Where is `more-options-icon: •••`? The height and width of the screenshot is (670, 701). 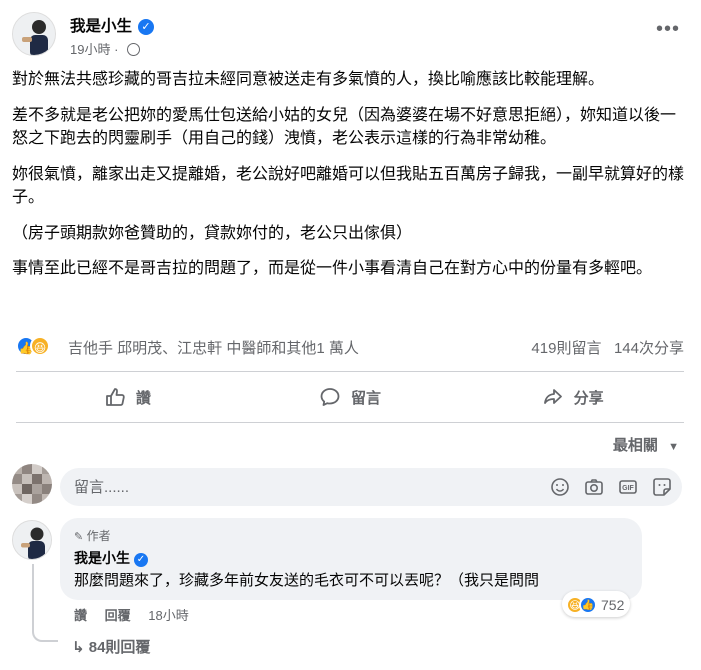
more-options-icon: ••• is located at coordinates (668, 29).